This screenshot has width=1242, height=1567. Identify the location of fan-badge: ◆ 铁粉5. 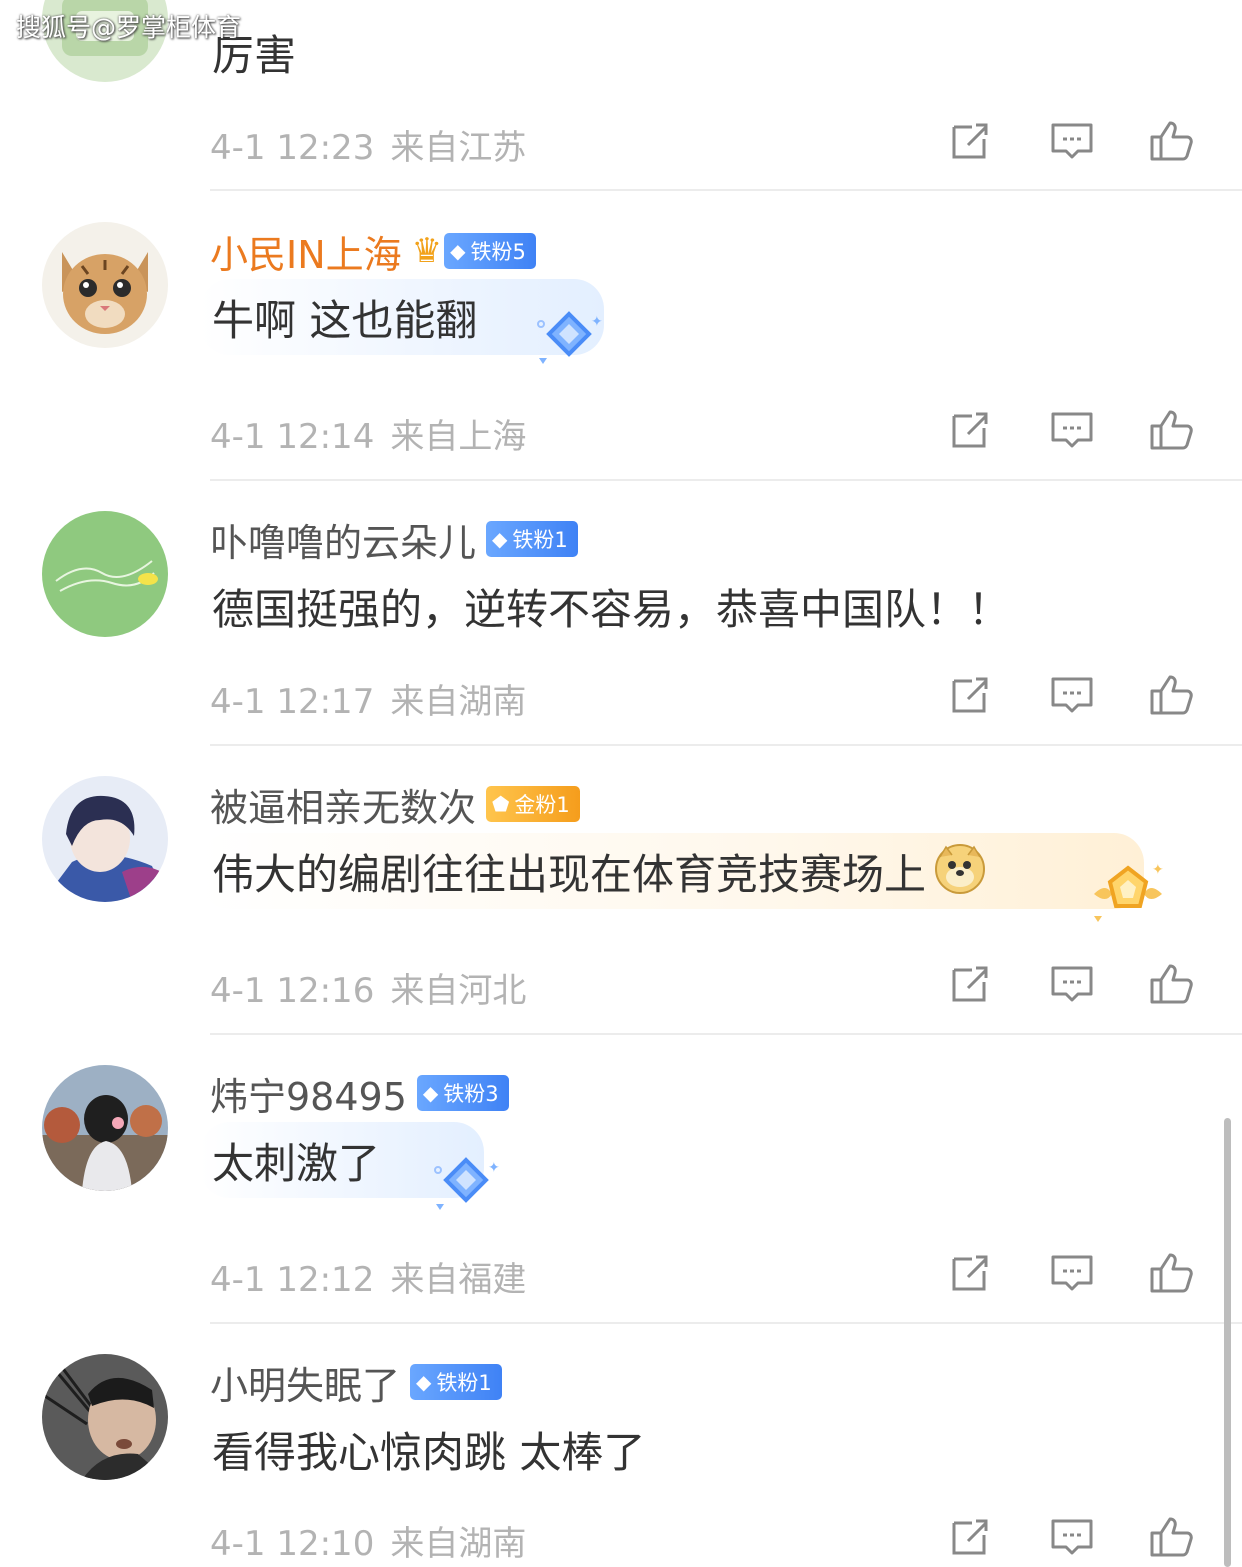
(490, 251).